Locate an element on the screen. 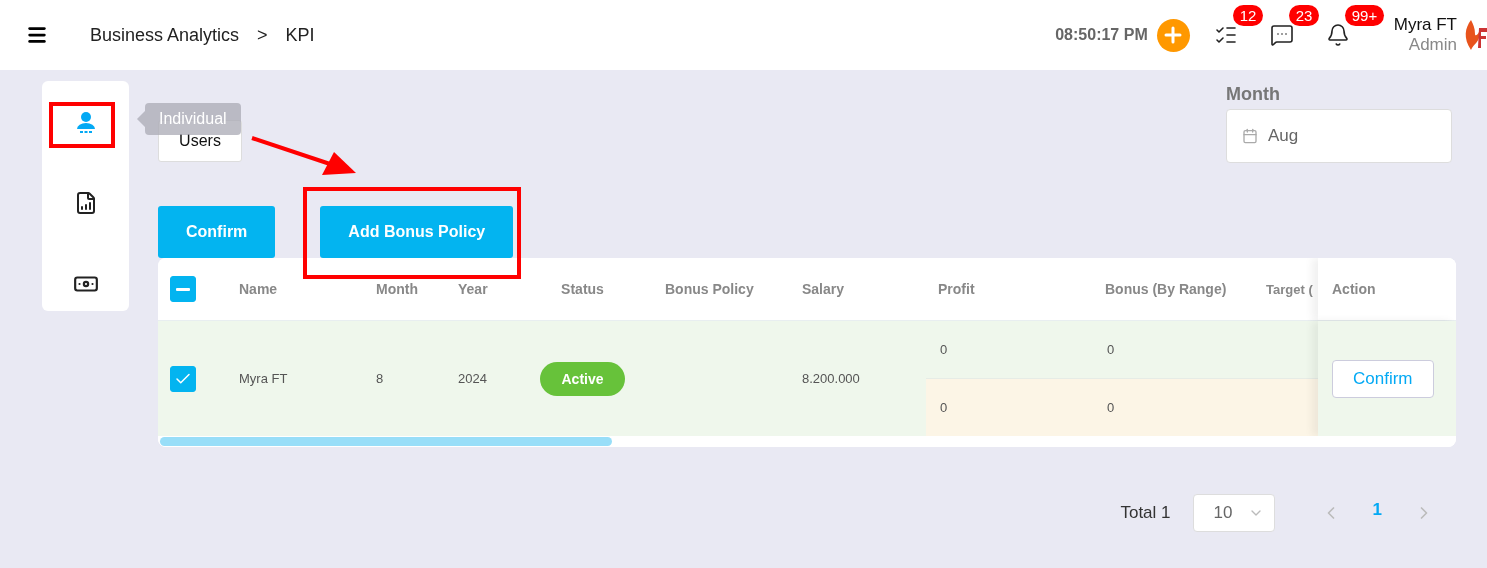 The width and height of the screenshot is (1487, 568). column-header: Bonus Policy is located at coordinates (709, 289).